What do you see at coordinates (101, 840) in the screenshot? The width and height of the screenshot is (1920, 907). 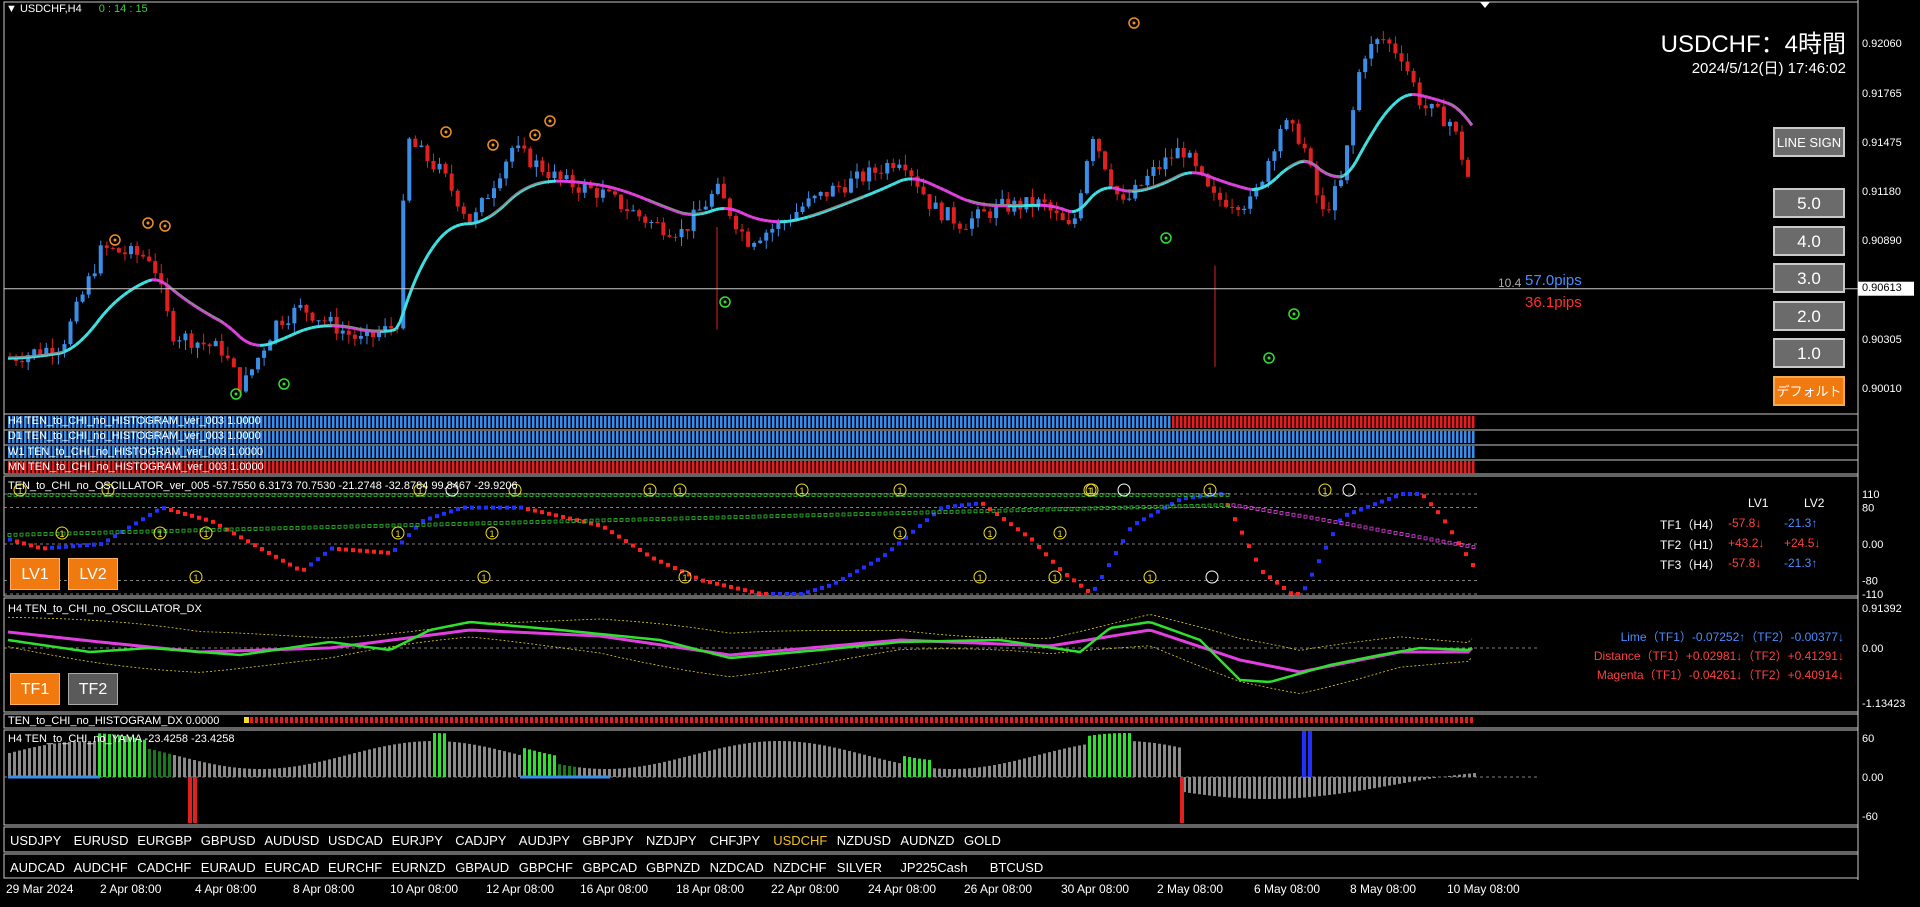 I see `pair-button-eurusd: EURUSD` at bounding box center [101, 840].